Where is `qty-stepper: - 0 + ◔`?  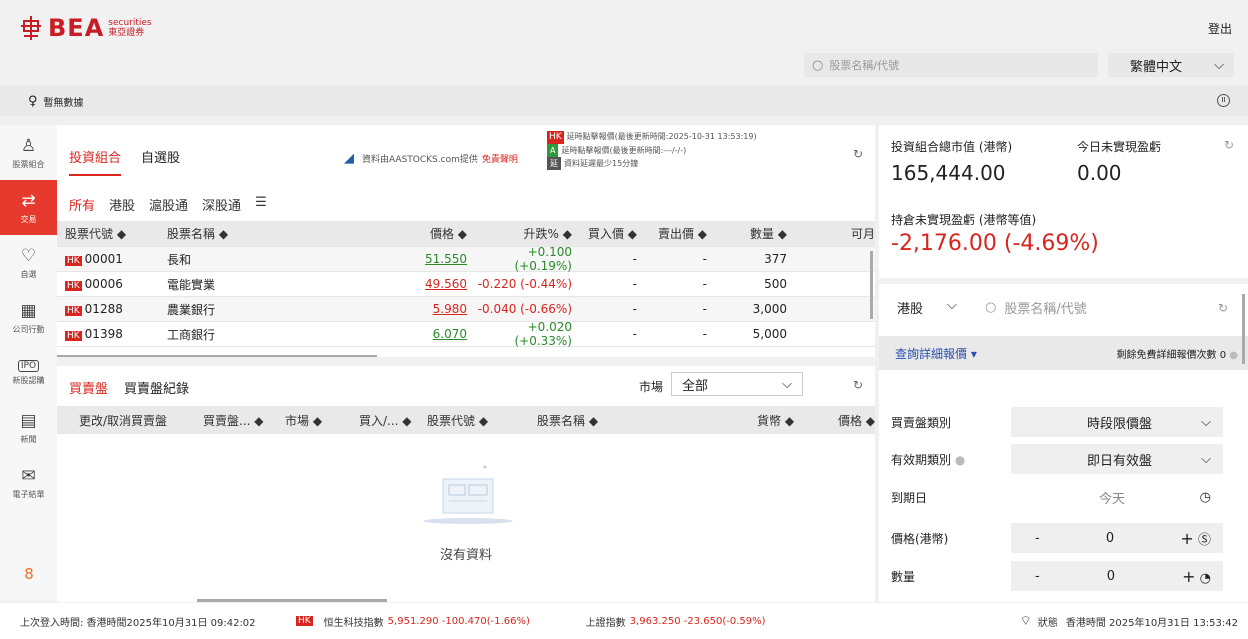
qty-stepper: - 0 + ◔ is located at coordinates (1117, 576).